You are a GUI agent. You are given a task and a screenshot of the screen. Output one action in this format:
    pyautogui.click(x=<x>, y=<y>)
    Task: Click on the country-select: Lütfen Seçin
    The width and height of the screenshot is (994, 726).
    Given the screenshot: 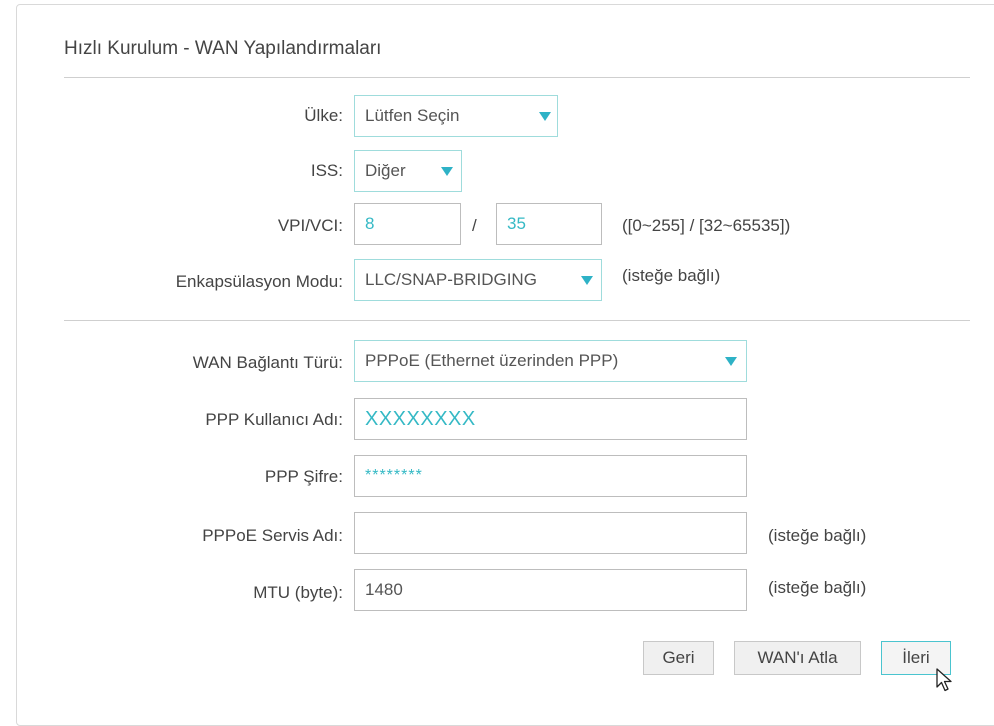 What is the action you would take?
    pyautogui.click(x=456, y=116)
    